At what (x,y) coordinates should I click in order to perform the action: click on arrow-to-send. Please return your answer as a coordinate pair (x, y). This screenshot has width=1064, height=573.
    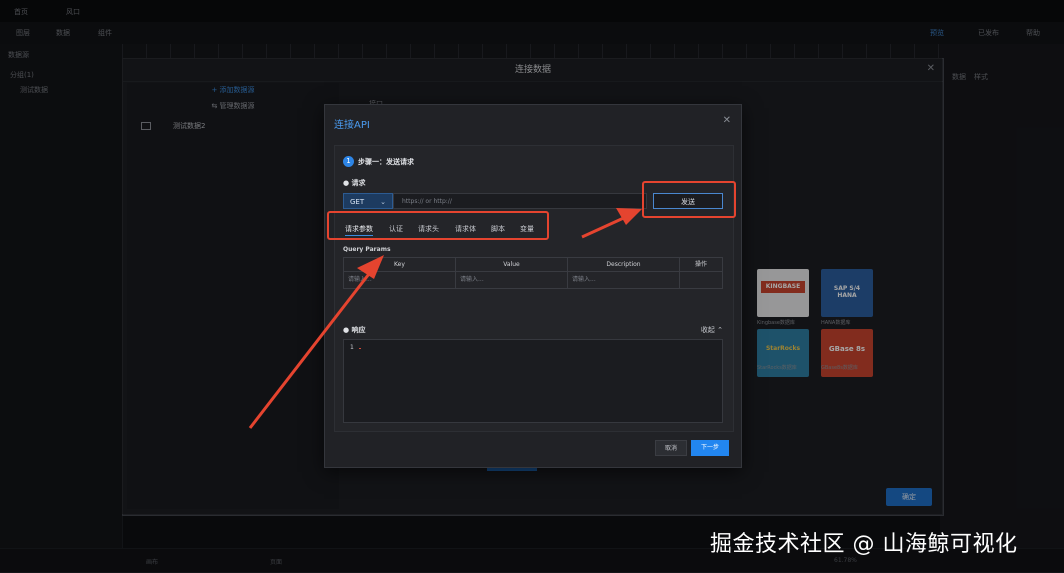
    Looking at the image, I should click on (611, 223).